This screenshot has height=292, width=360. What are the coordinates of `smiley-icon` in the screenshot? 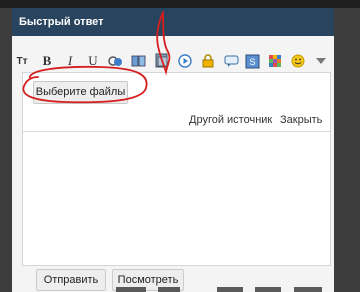 It's located at (298, 61).